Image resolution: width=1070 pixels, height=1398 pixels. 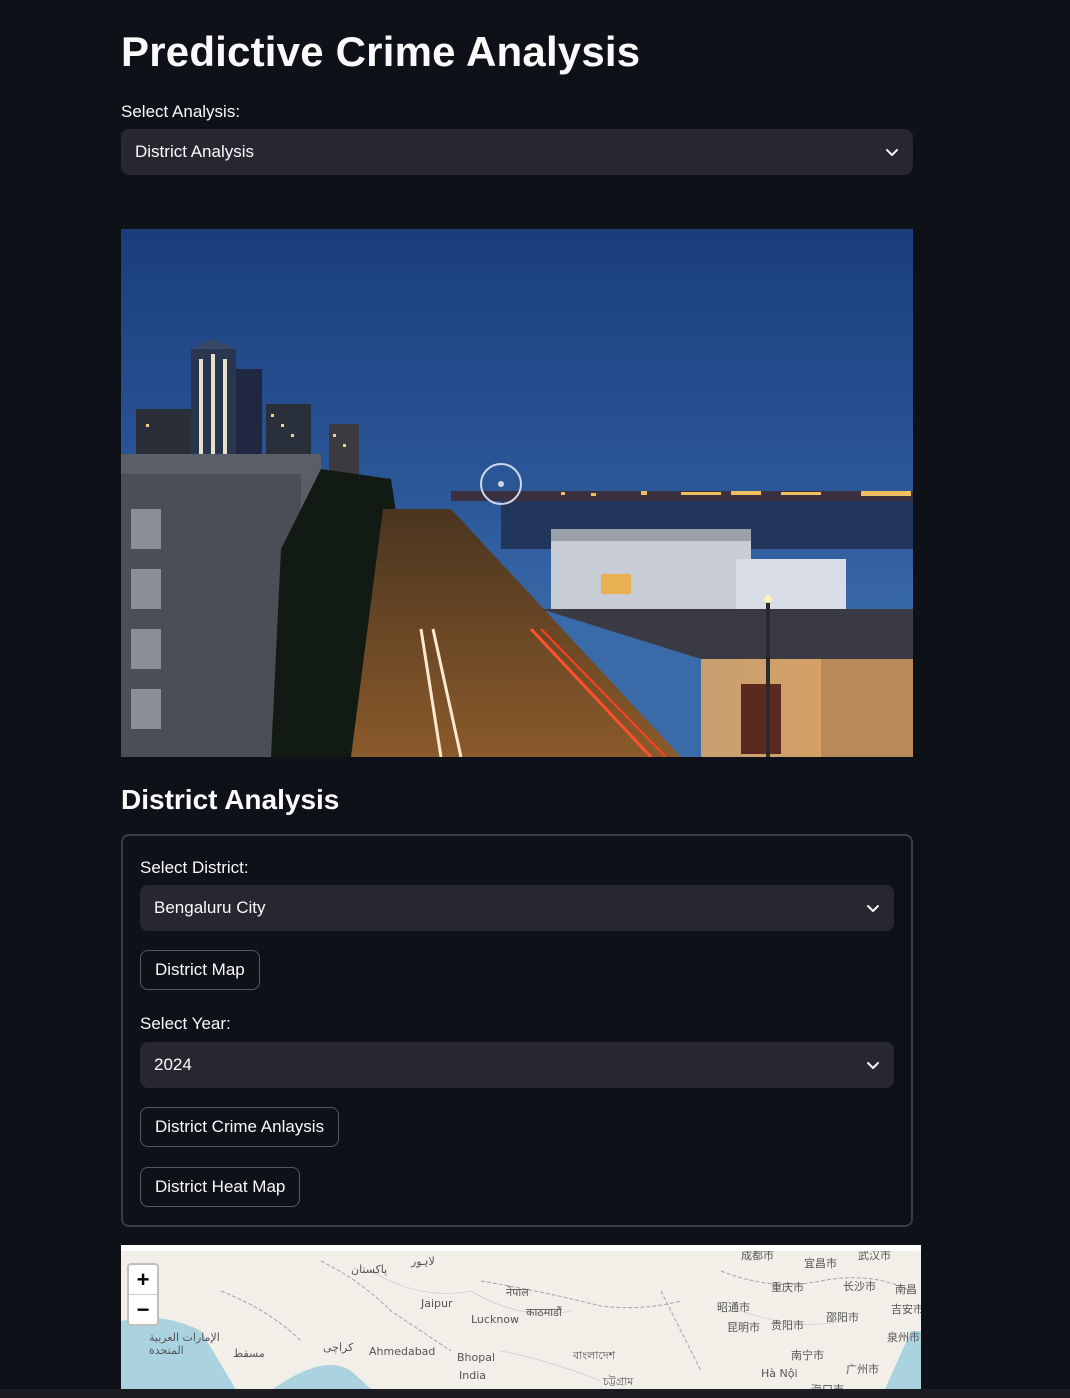 I want to click on zoom-out-button: −, so click(x=143, y=1309).